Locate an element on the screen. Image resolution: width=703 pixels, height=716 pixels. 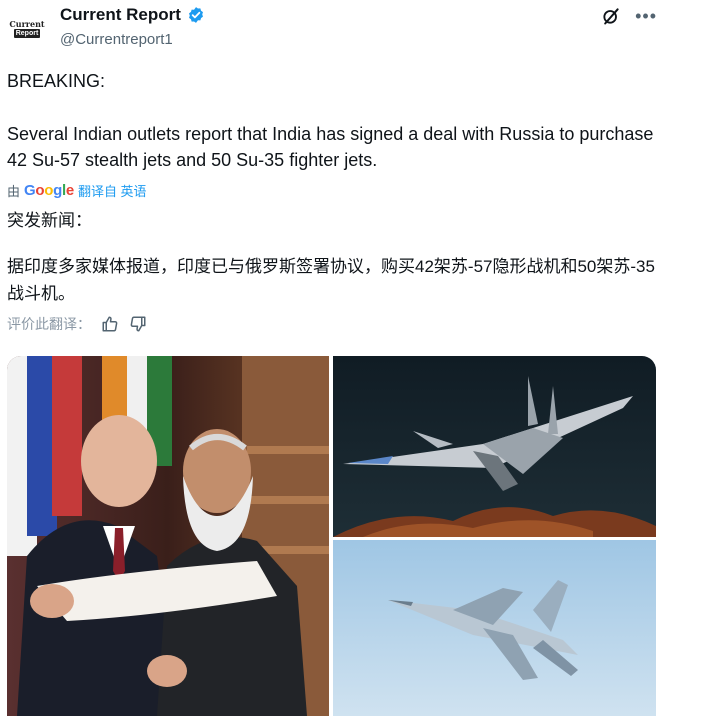
media-photo-su57 is located at coordinates (494, 446).